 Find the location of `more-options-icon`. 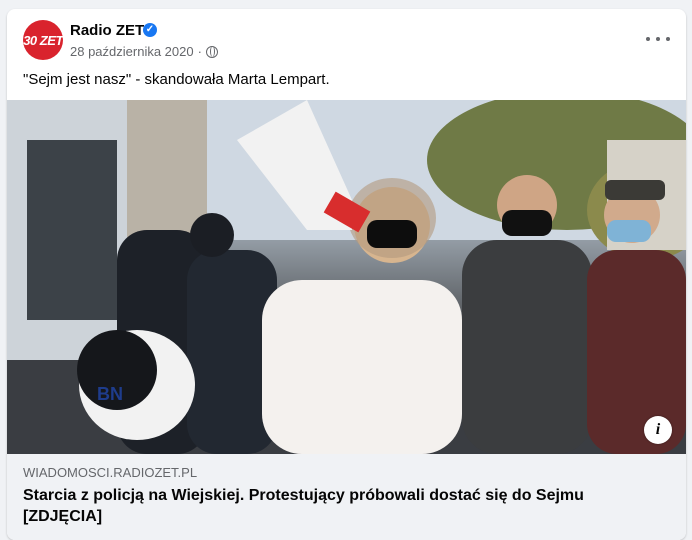

more-options-icon is located at coordinates (658, 39).